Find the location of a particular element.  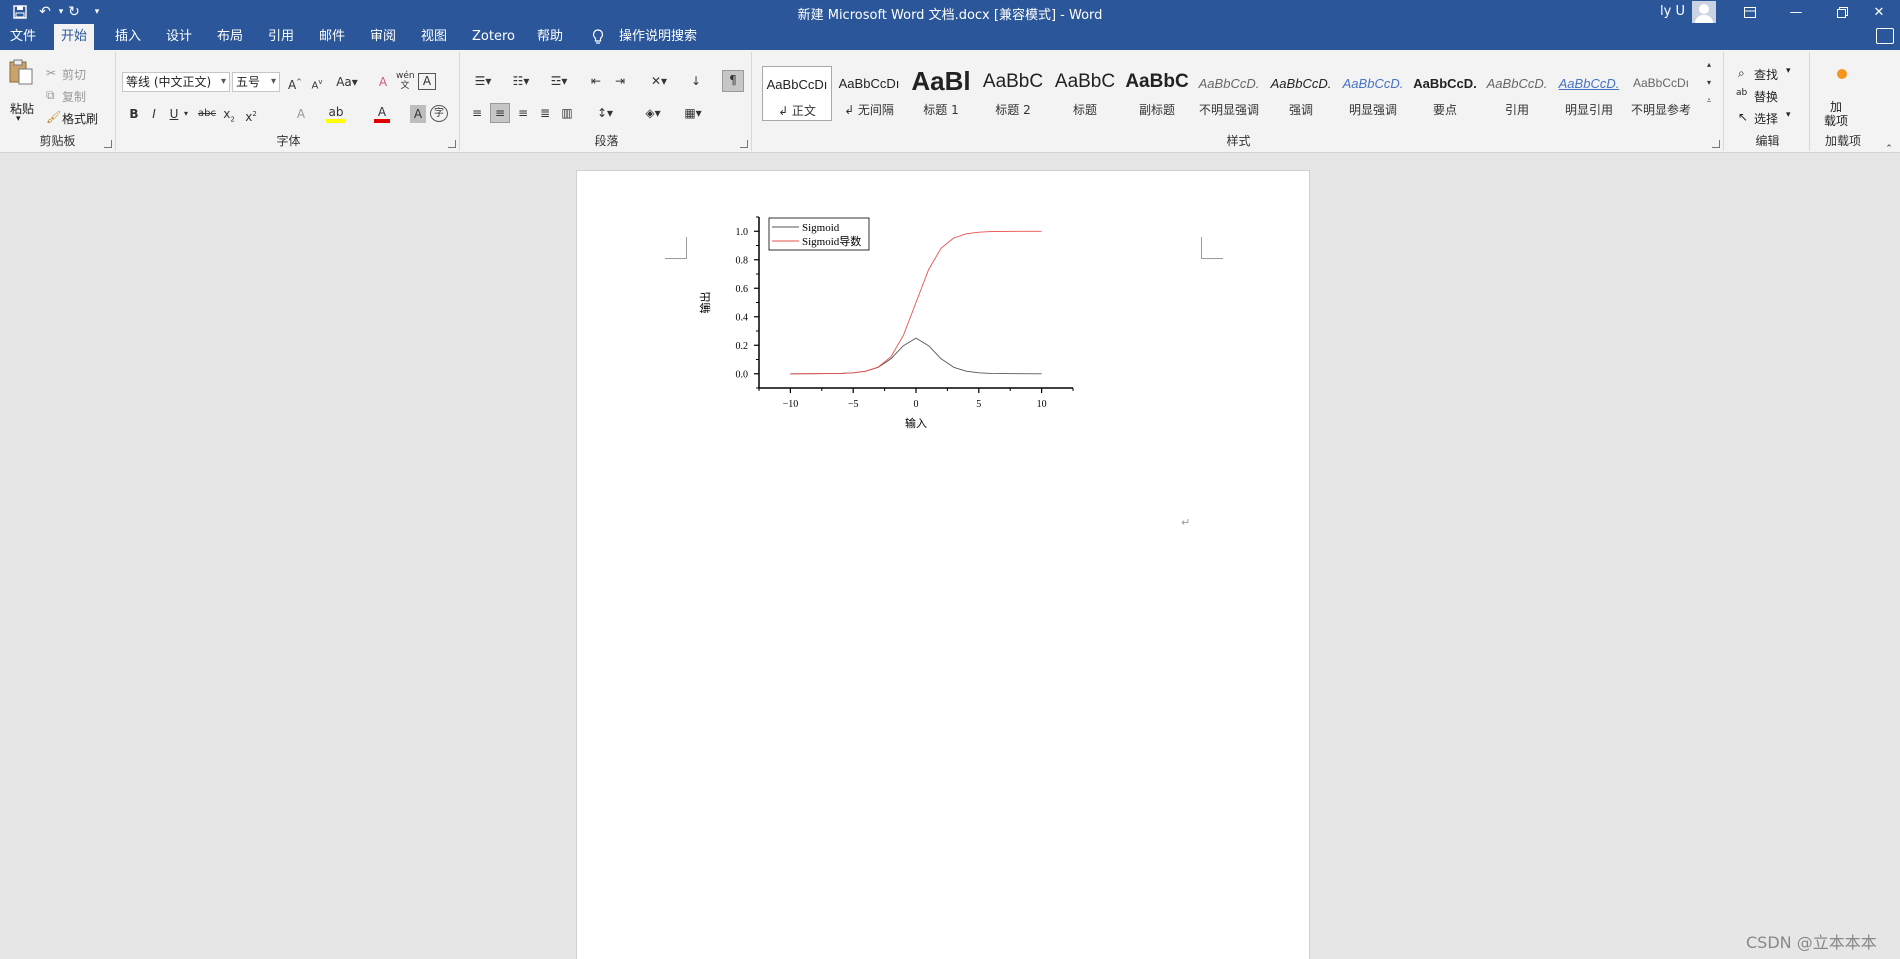

addins-group: 加 载项 加载项 is located at coordinates (1843, 101).